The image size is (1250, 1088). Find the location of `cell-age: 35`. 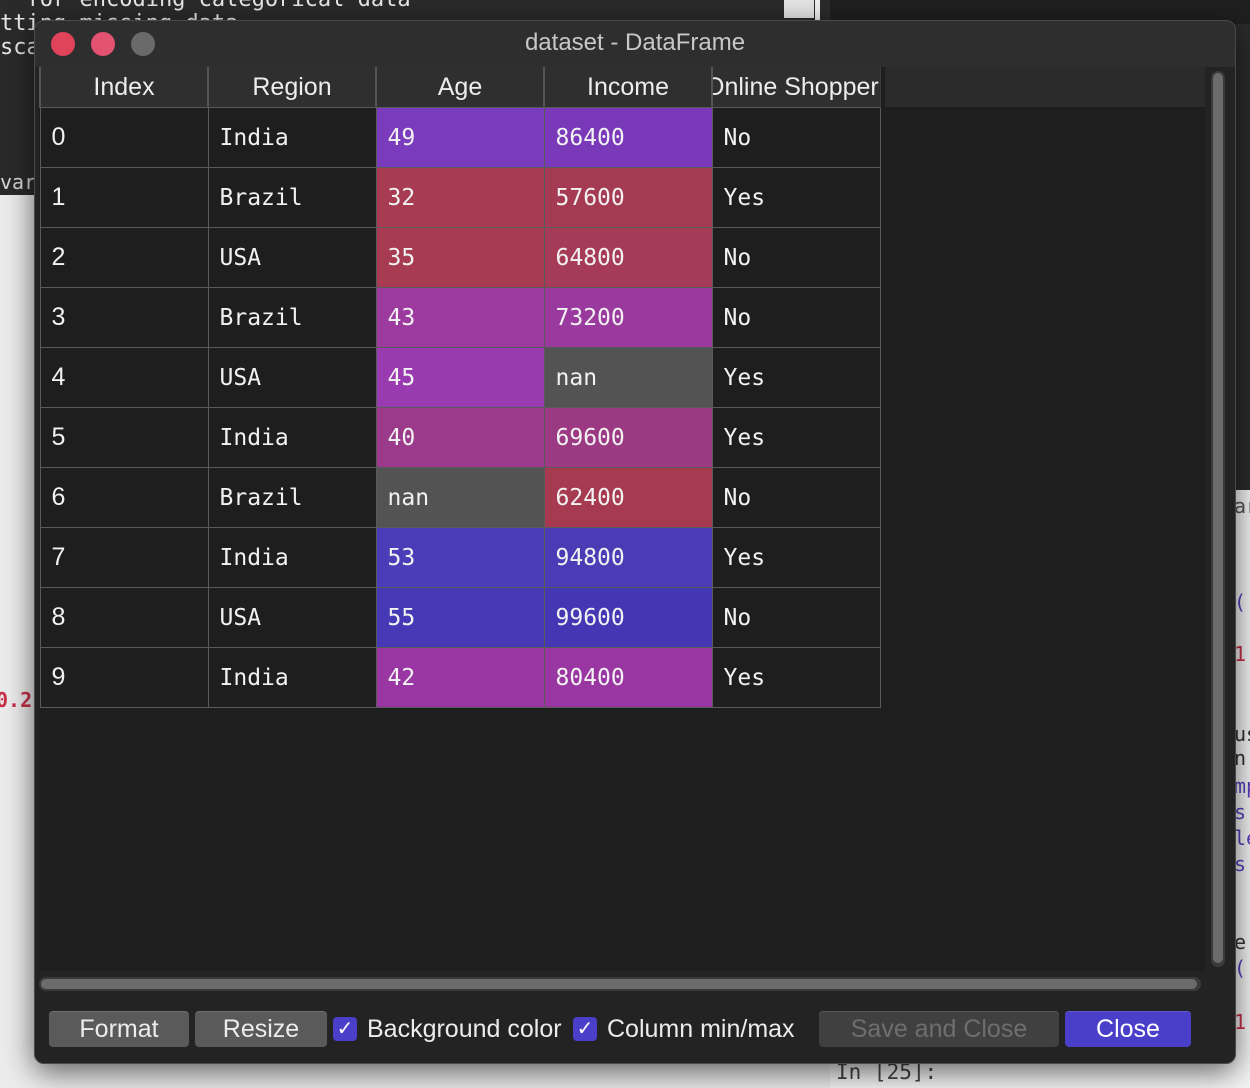

cell-age: 35 is located at coordinates (460, 257).